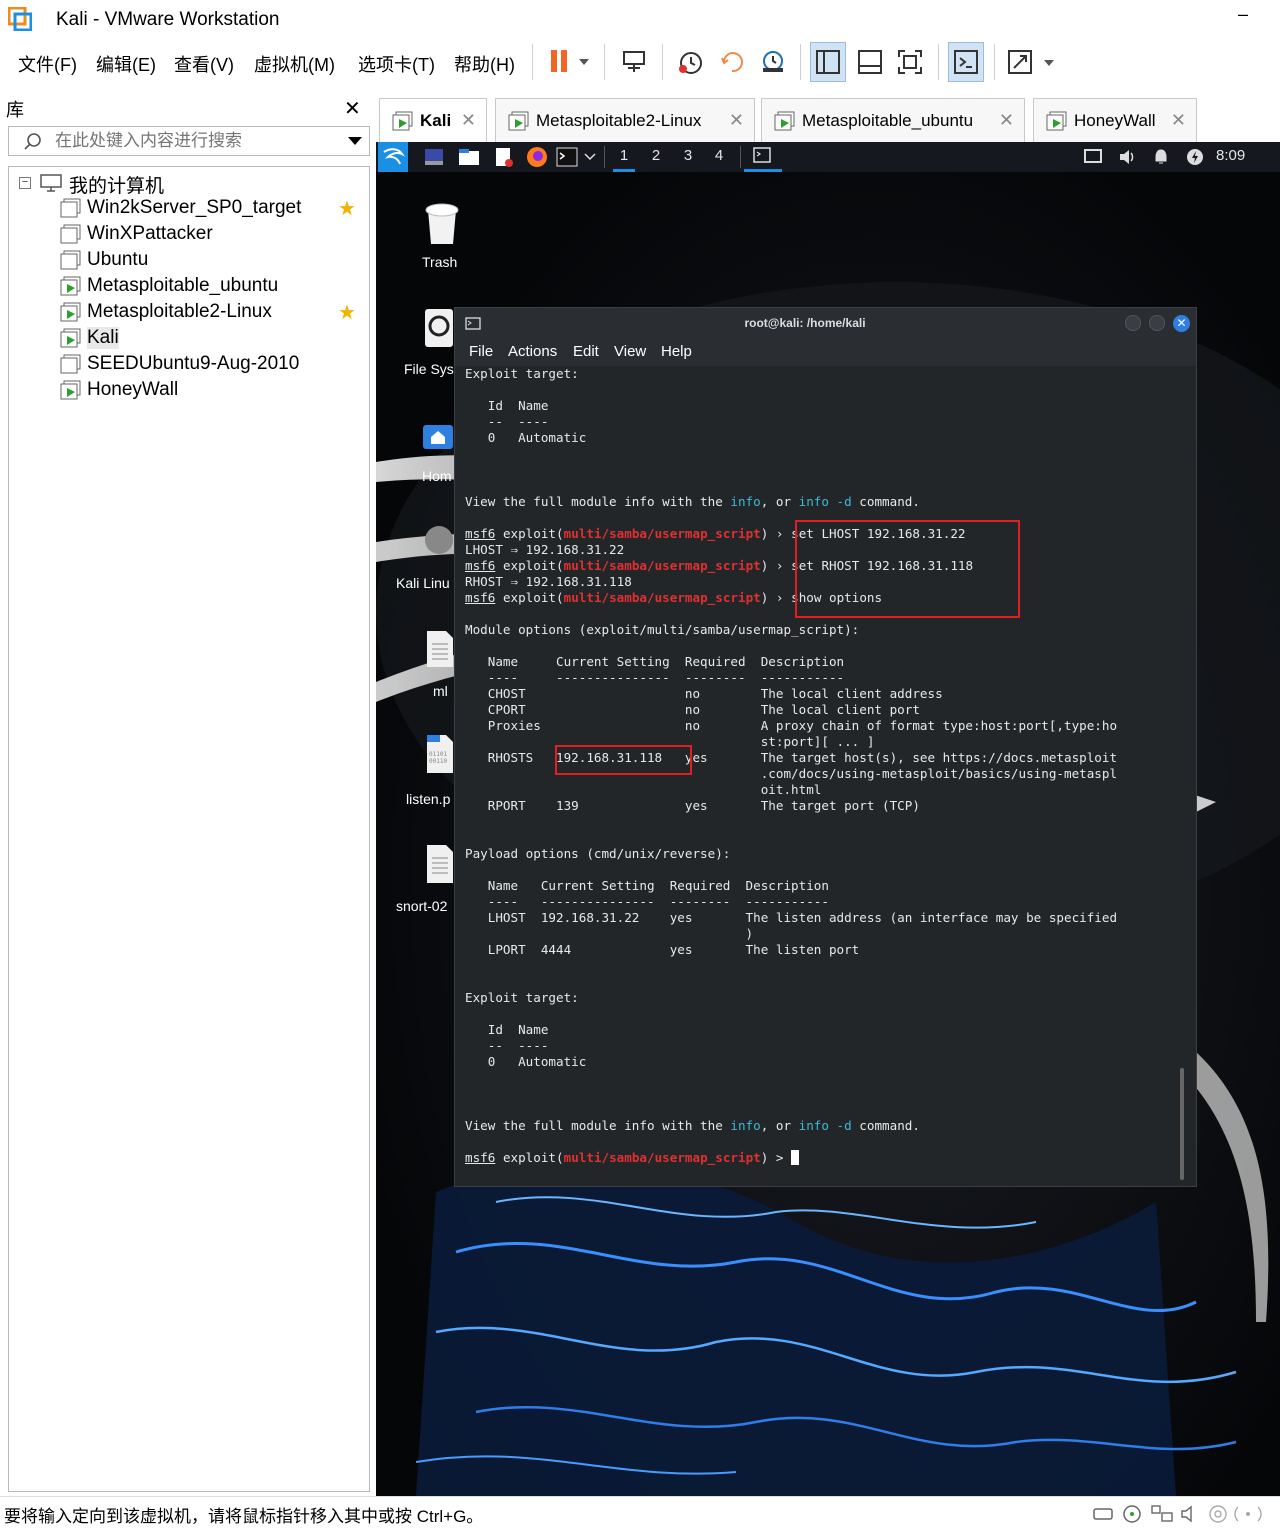 The image size is (1280, 1528). I want to click on trash-icon, so click(442, 223).